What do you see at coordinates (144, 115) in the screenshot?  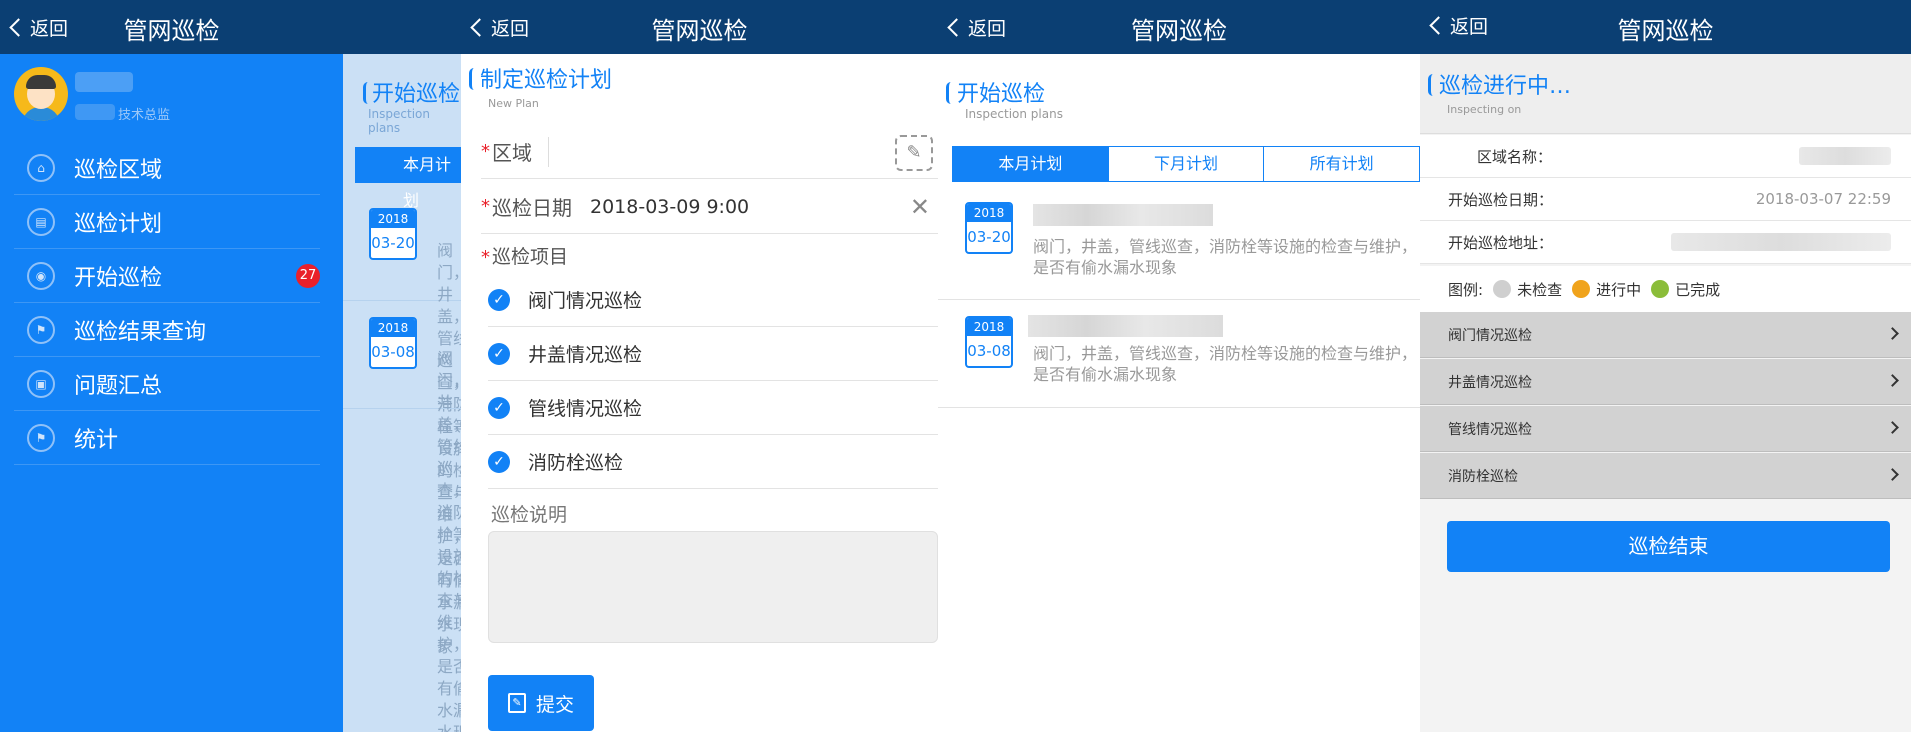 I see `user-role: 技术总监` at bounding box center [144, 115].